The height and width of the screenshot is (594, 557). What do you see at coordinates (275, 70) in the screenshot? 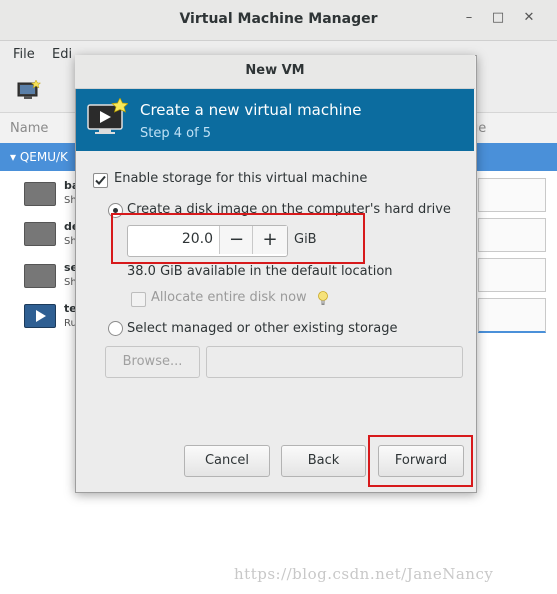
I see `dialog-title: New VM` at bounding box center [275, 70].